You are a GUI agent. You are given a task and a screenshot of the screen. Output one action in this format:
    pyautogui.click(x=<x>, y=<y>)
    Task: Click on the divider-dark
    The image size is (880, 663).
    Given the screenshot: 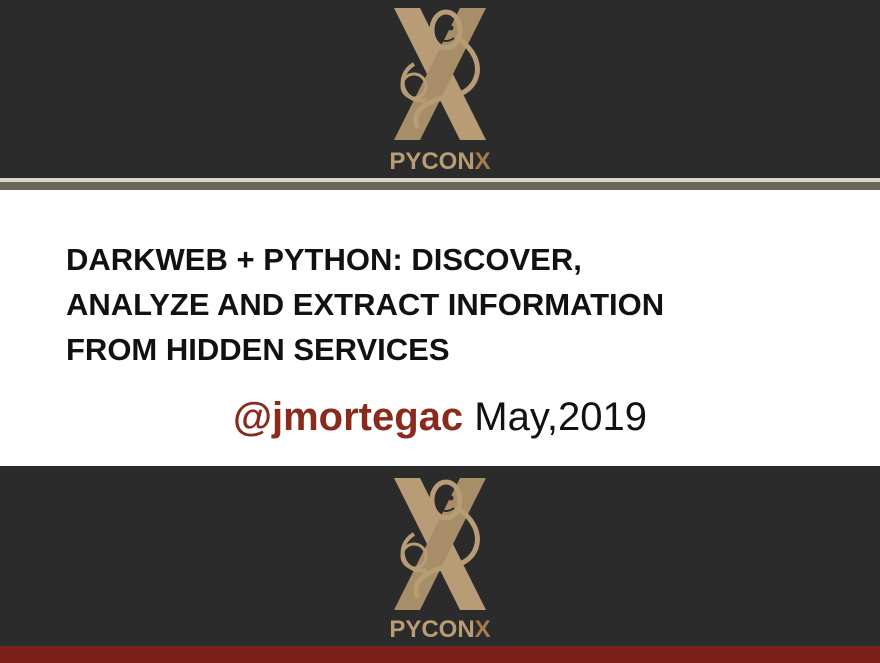 What is the action you would take?
    pyautogui.click(x=440, y=186)
    